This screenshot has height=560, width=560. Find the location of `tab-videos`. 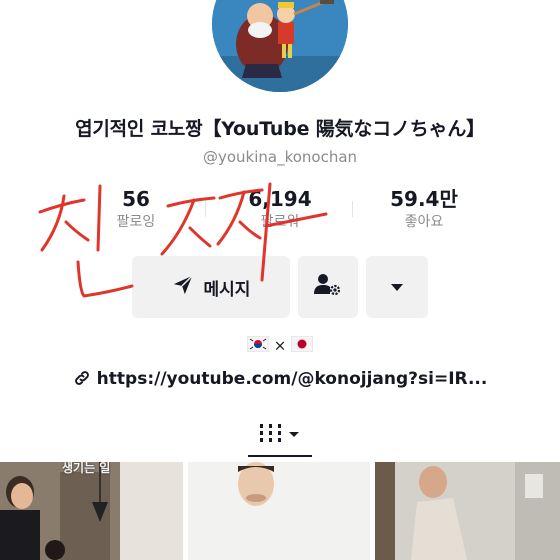

tab-videos is located at coordinates (280, 435).